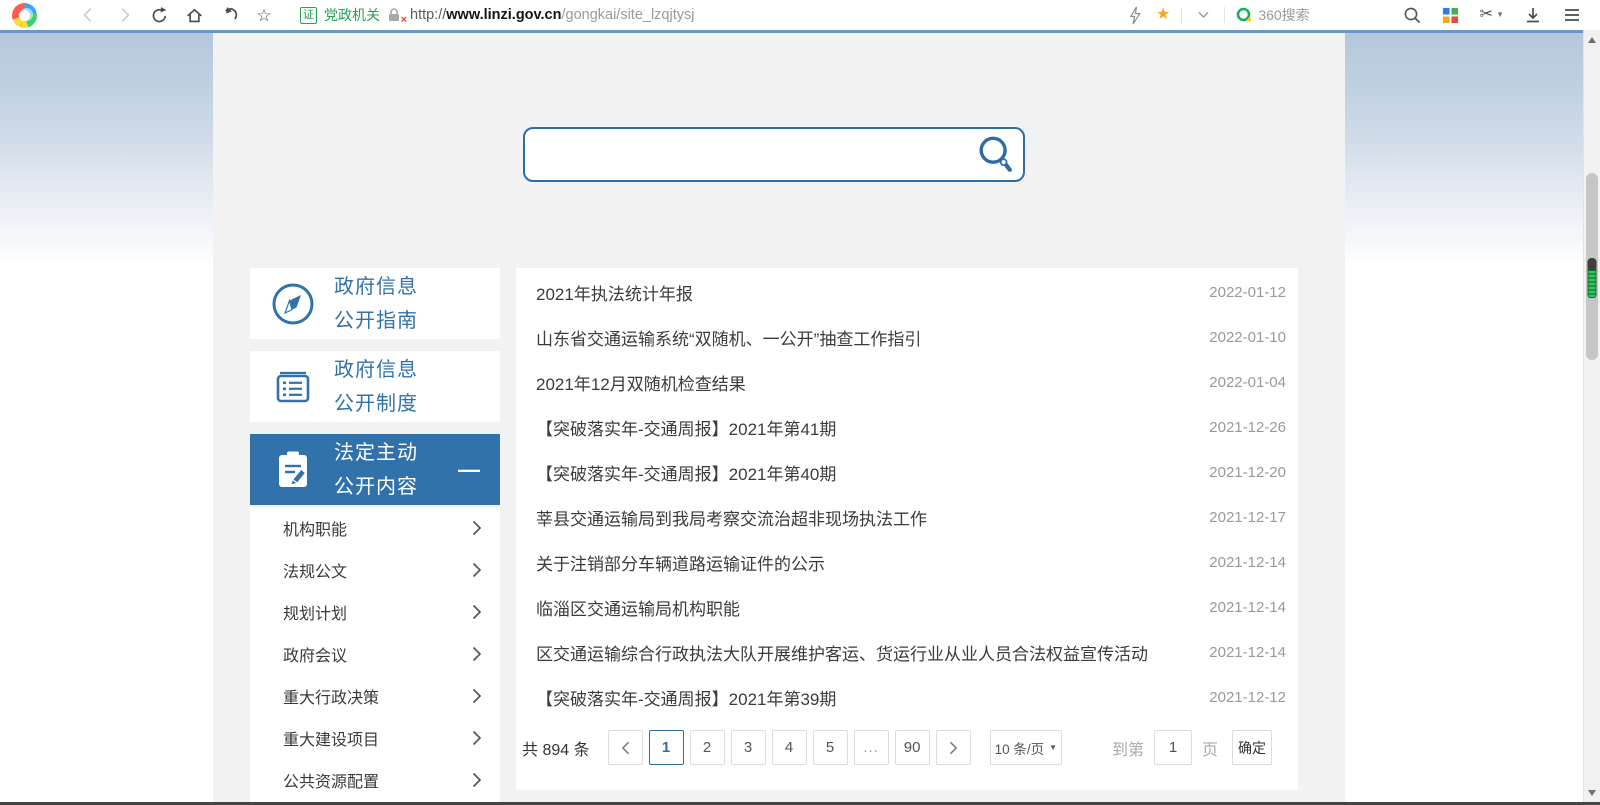 The width and height of the screenshot is (1600, 805). I want to click on goto-page-input, so click(1172, 747).